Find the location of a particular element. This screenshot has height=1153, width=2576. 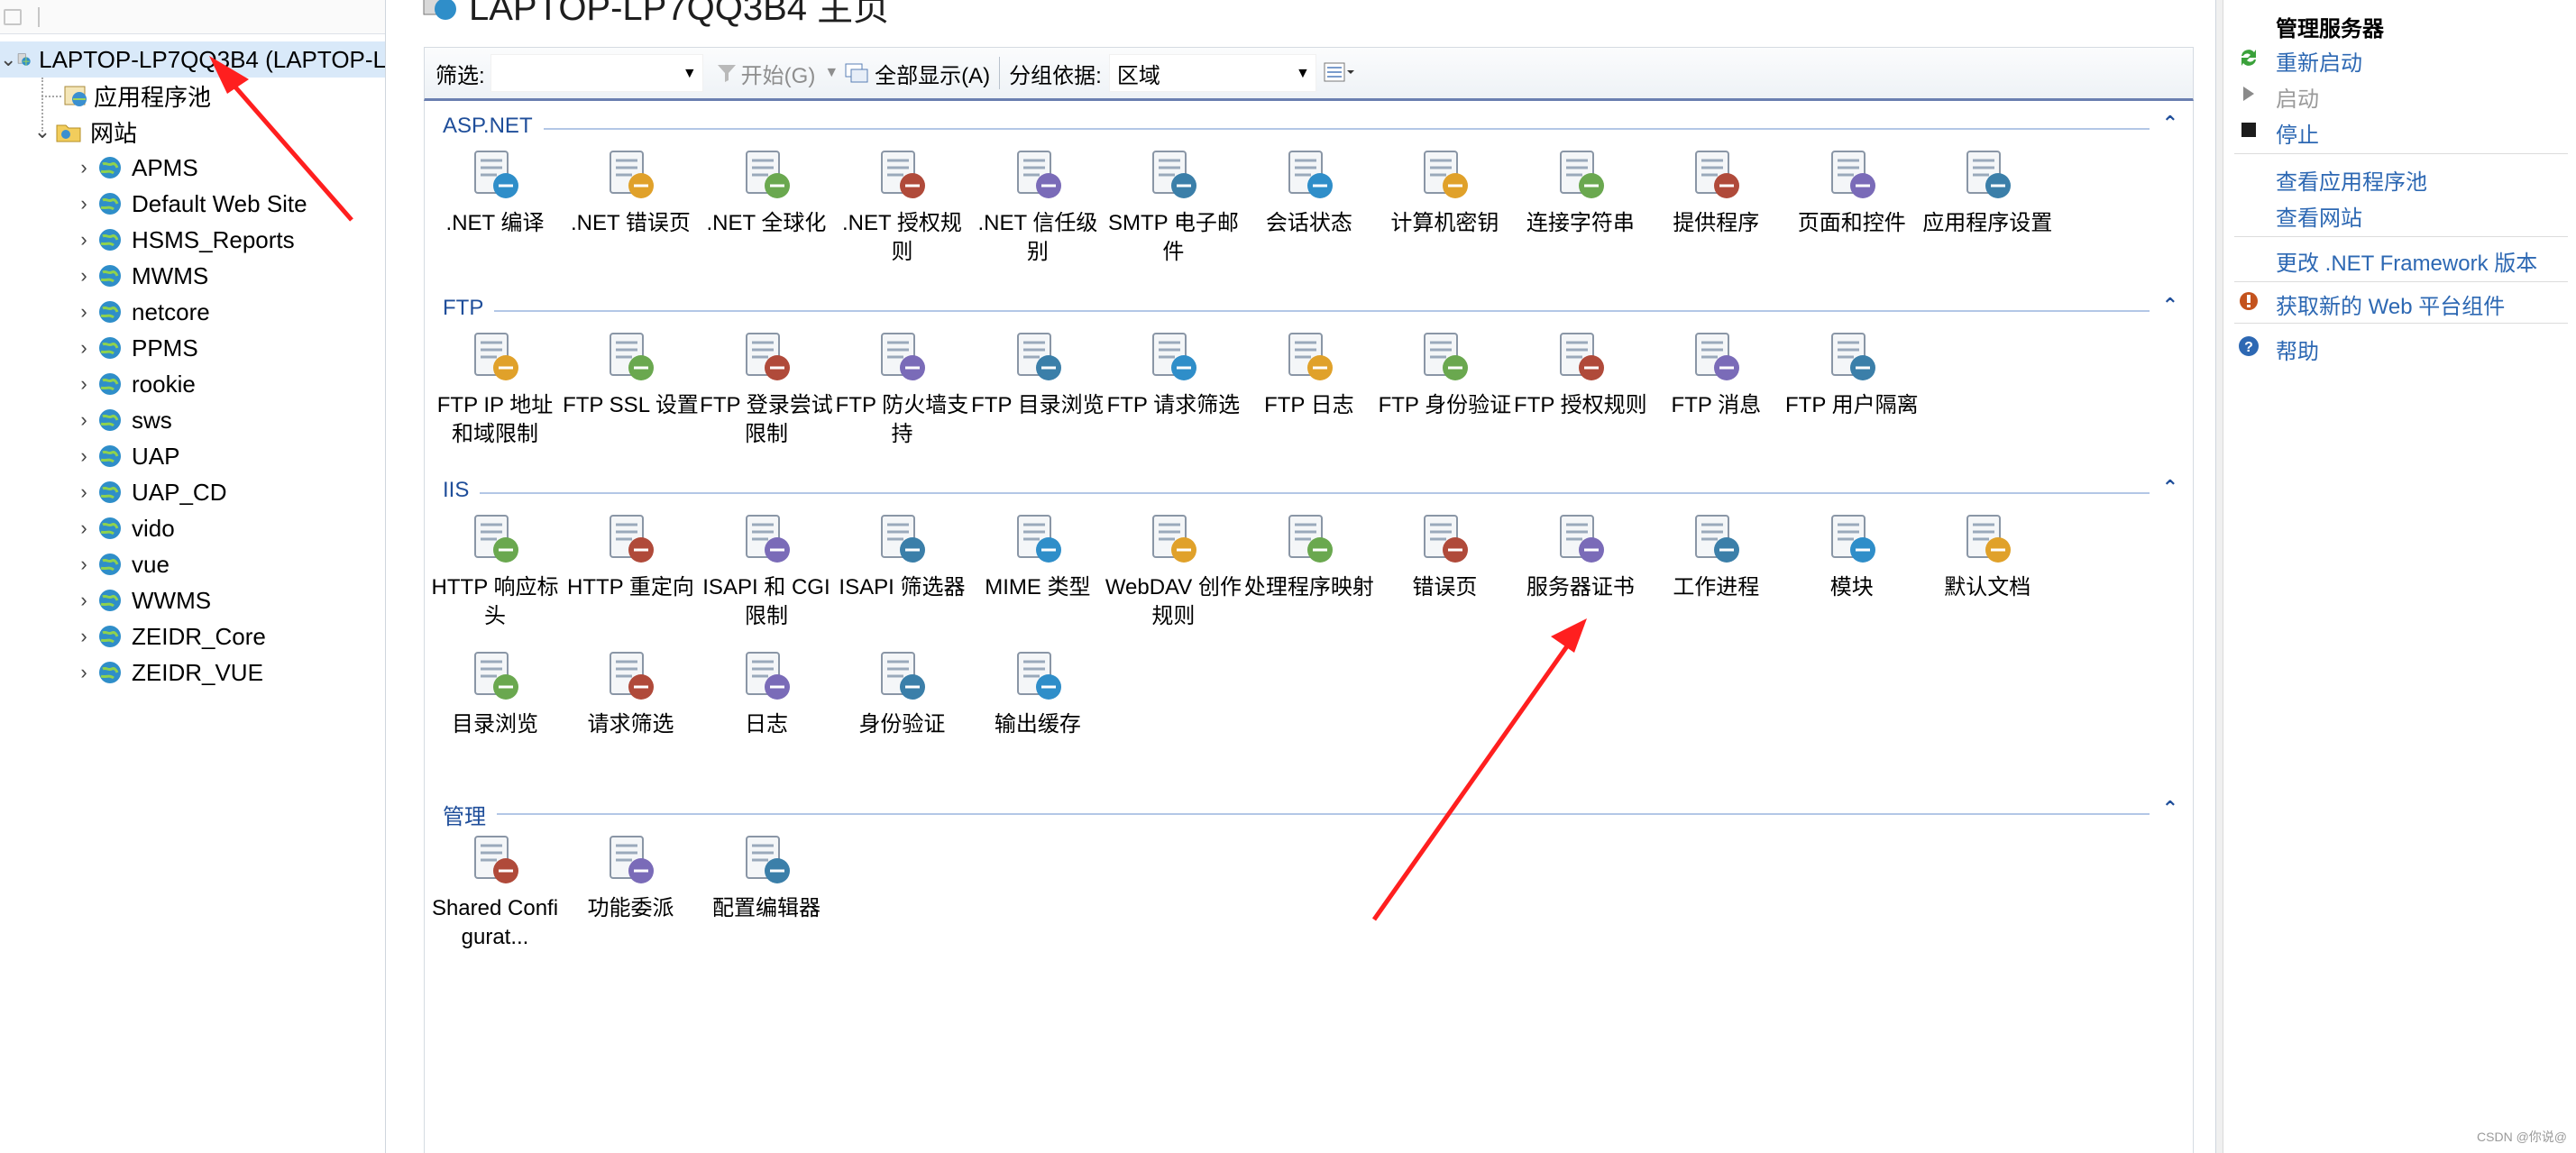

group-header: ASP.NET ⌃ is located at coordinates (1310, 126).